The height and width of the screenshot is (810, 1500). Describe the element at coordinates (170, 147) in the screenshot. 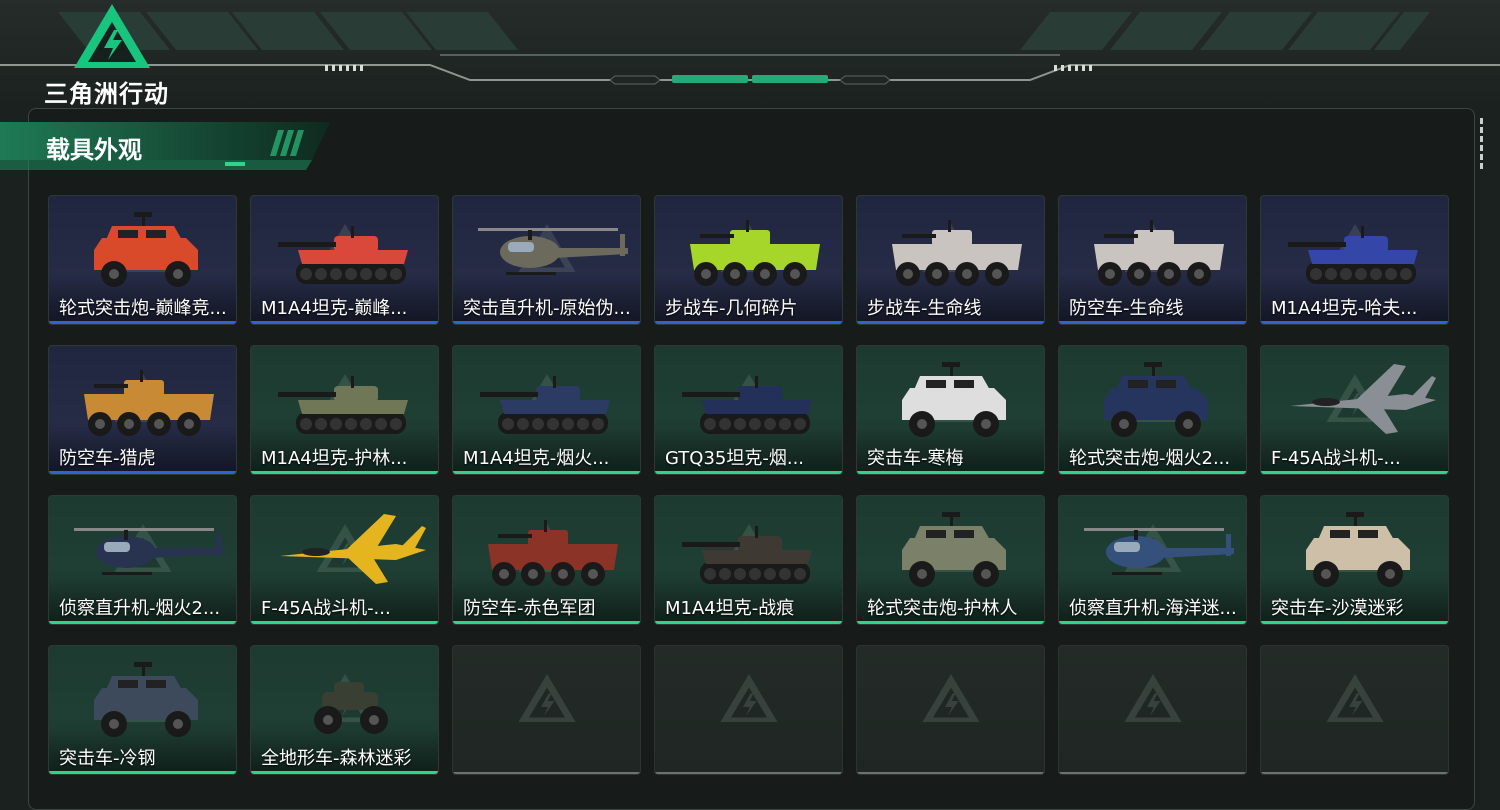

I see `panel-title-tab: 载具外观` at that location.